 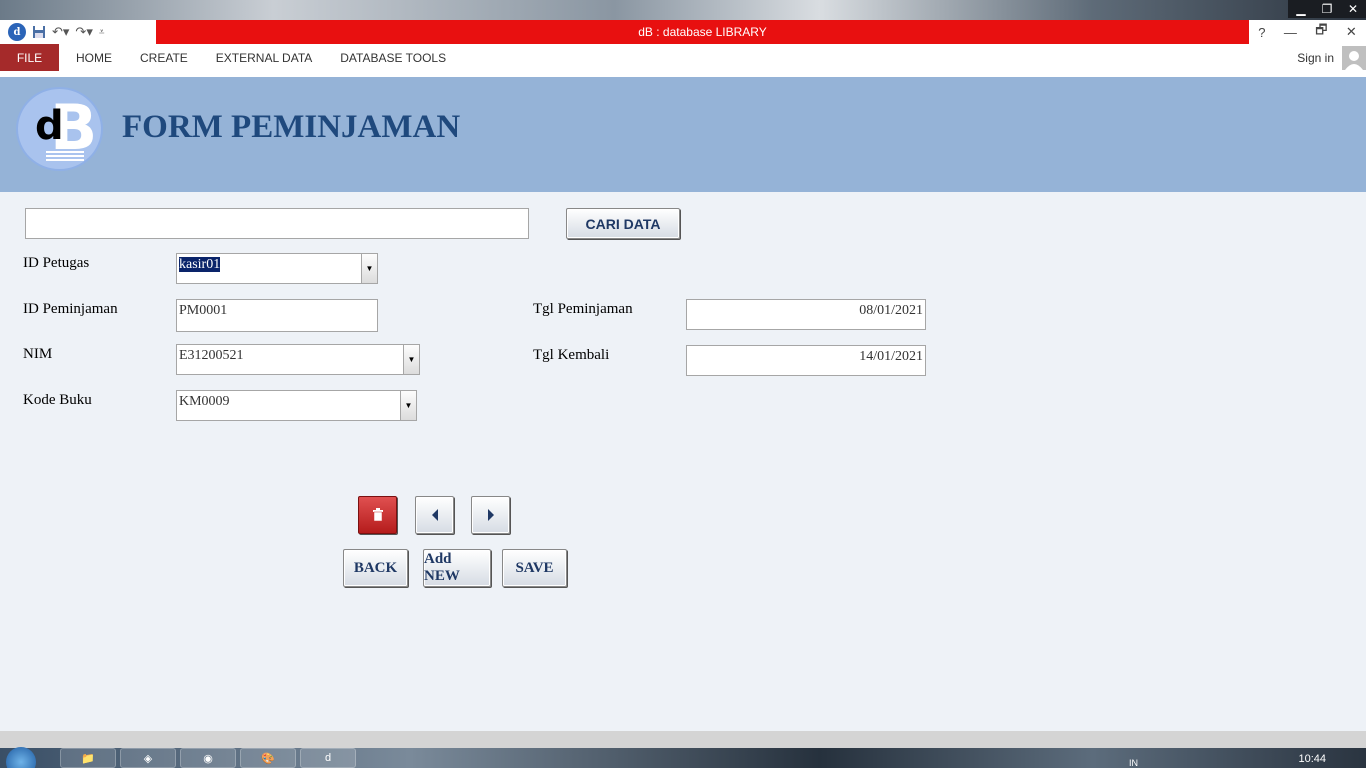 What do you see at coordinates (1354, 57) in the screenshot?
I see `avatar-icon` at bounding box center [1354, 57].